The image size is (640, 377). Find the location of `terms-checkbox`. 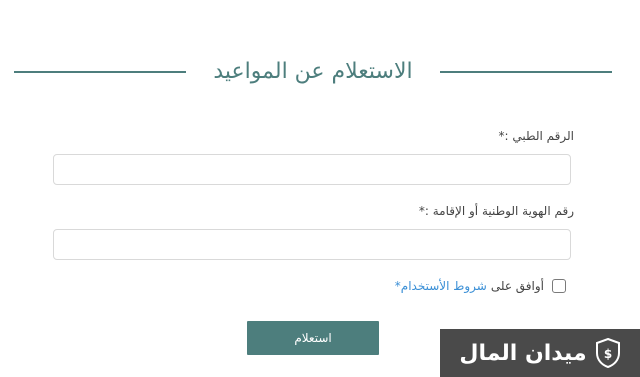

terms-checkbox is located at coordinates (559, 286).